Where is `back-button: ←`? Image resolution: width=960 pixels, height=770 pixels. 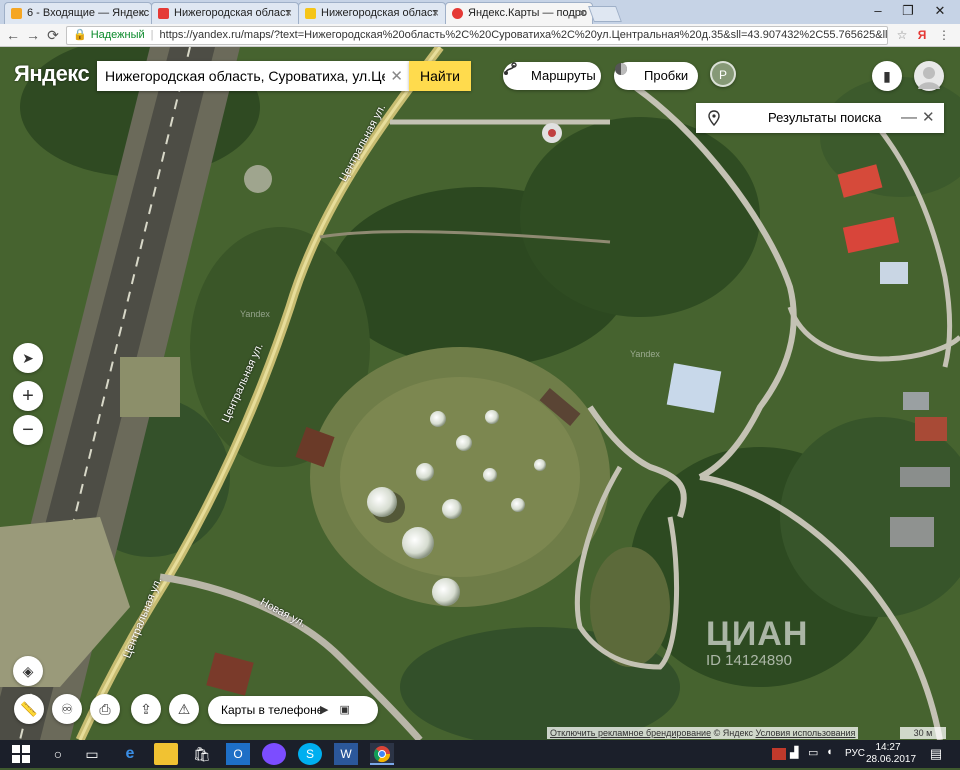
back-button: ← is located at coordinates (13, 35).